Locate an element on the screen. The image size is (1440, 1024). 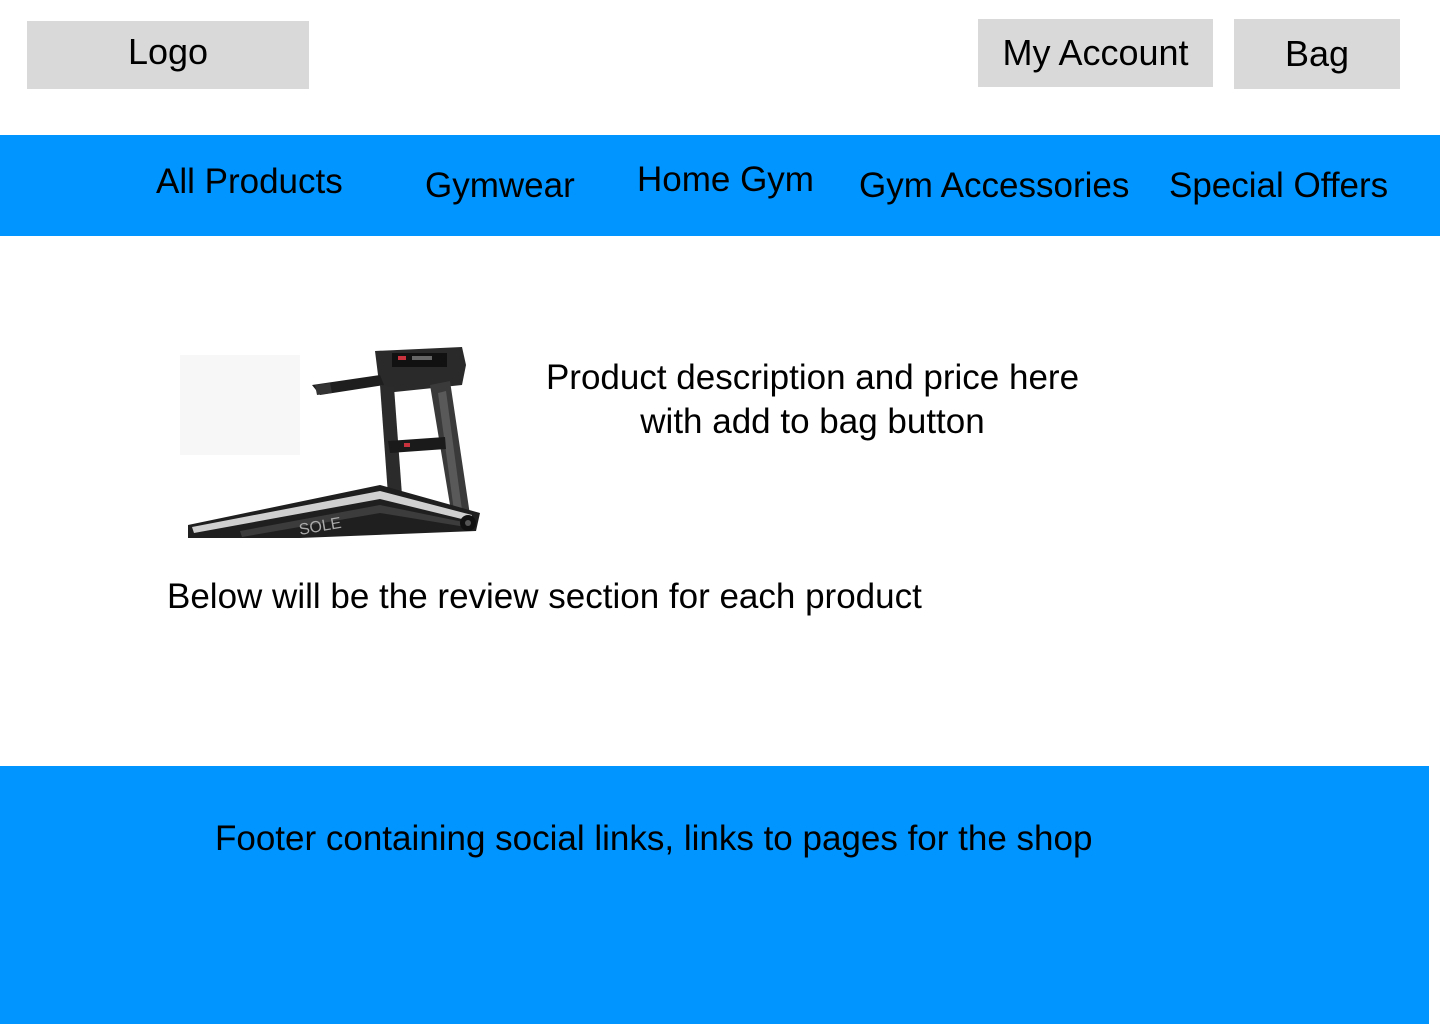
nav-item-special-offers: Special Offers is located at coordinates (1278, 185).